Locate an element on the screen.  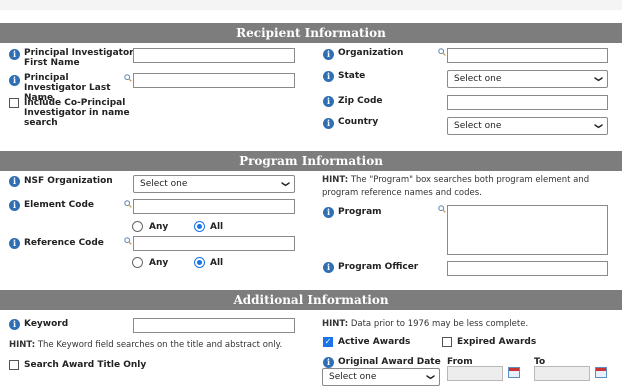
nsf-organization-label: NSF Organization is located at coordinates (68, 181).